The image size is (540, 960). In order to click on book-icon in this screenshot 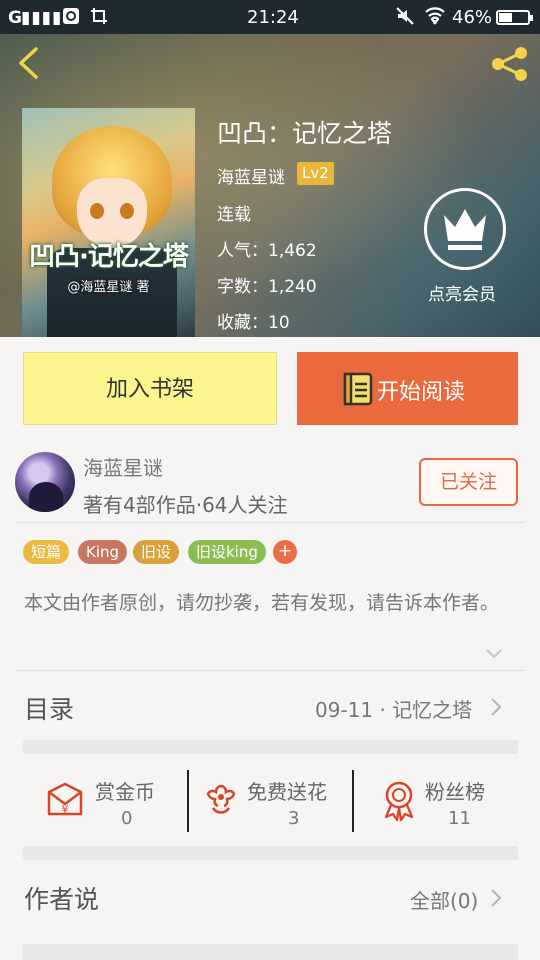, I will do `click(358, 389)`.